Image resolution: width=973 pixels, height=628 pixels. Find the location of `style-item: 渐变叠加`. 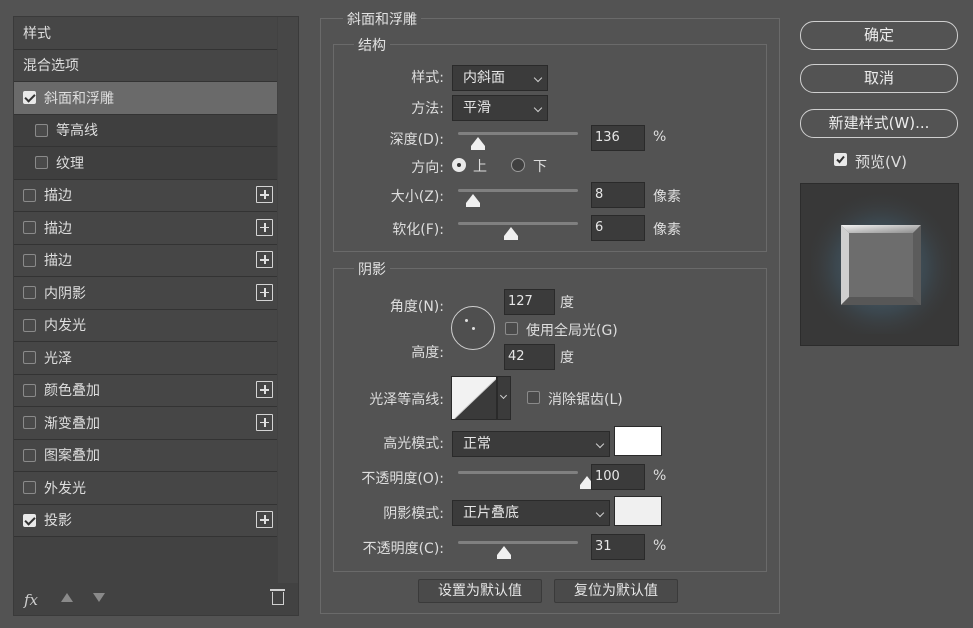

style-item: 渐变叠加 is located at coordinates (145, 423).